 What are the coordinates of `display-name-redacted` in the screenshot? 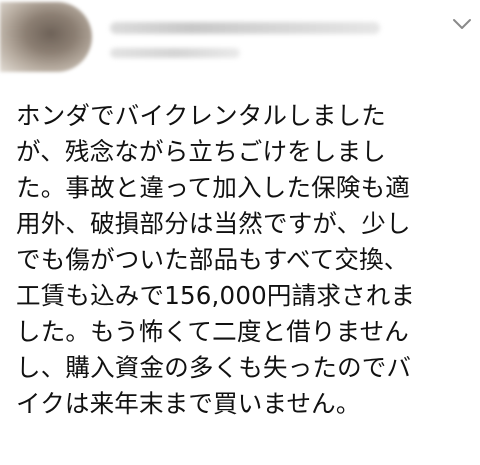 It's located at (245, 28).